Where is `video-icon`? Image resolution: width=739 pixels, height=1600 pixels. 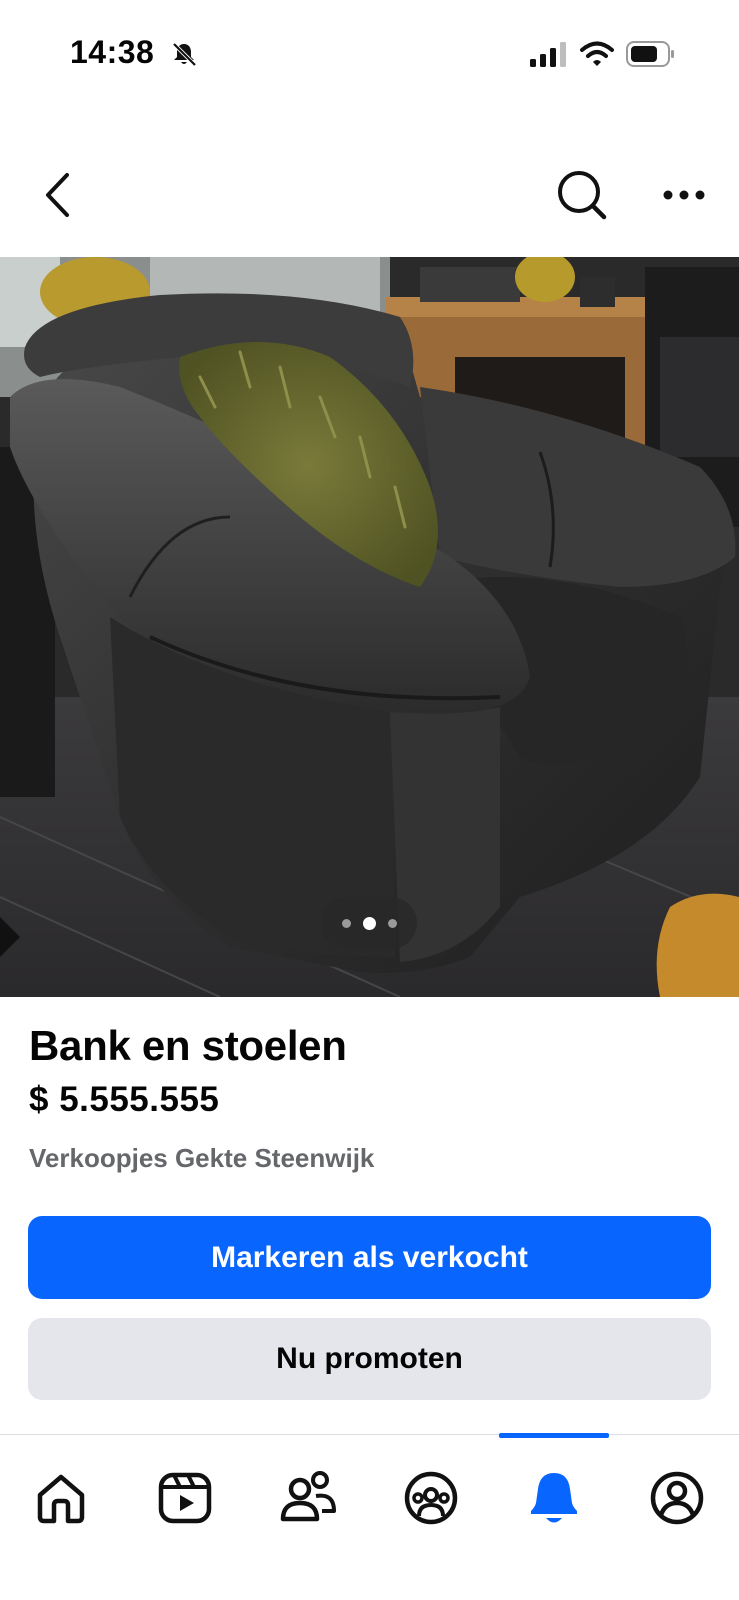
video-icon is located at coordinates (185, 1498).